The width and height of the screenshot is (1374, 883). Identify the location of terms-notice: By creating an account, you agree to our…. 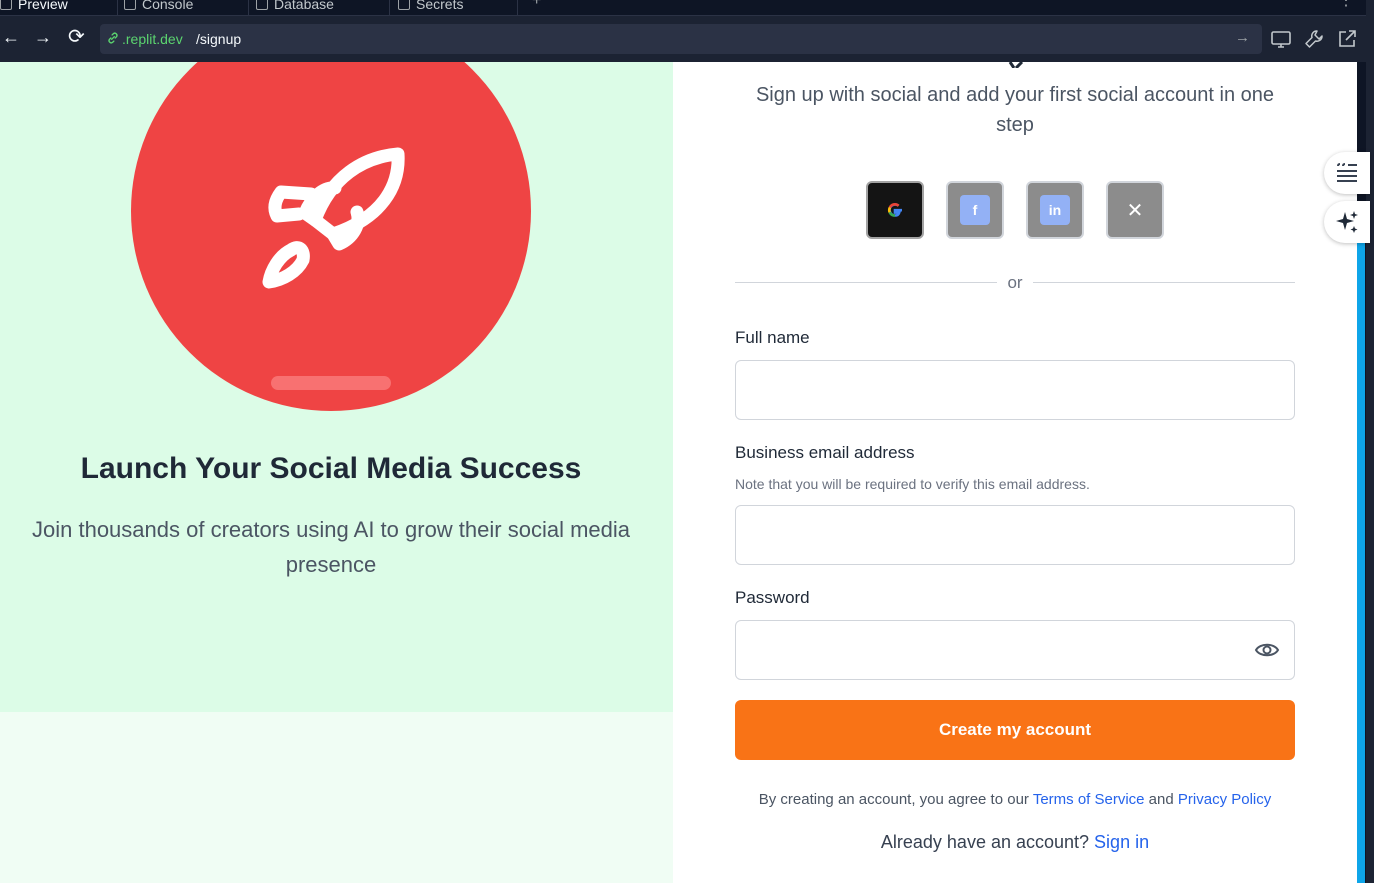
(1015, 799).